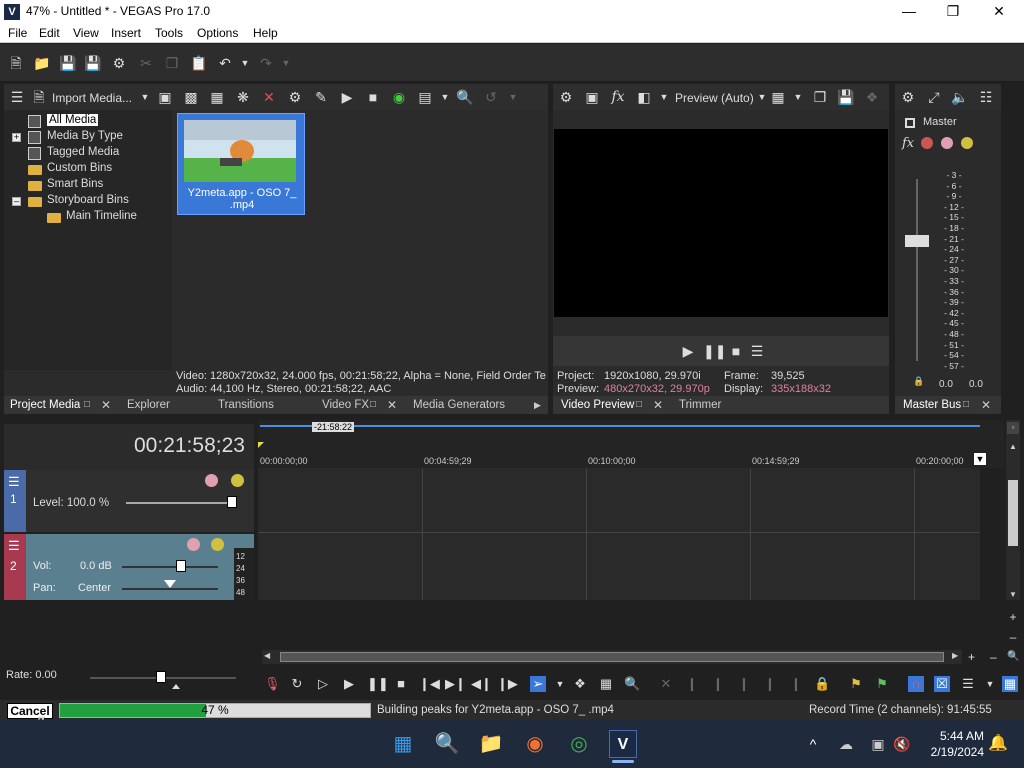 This screenshot has height=768, width=1024. What do you see at coordinates (85, 136) in the screenshot?
I see `tree-item-media-by-type: Media By Type` at bounding box center [85, 136].